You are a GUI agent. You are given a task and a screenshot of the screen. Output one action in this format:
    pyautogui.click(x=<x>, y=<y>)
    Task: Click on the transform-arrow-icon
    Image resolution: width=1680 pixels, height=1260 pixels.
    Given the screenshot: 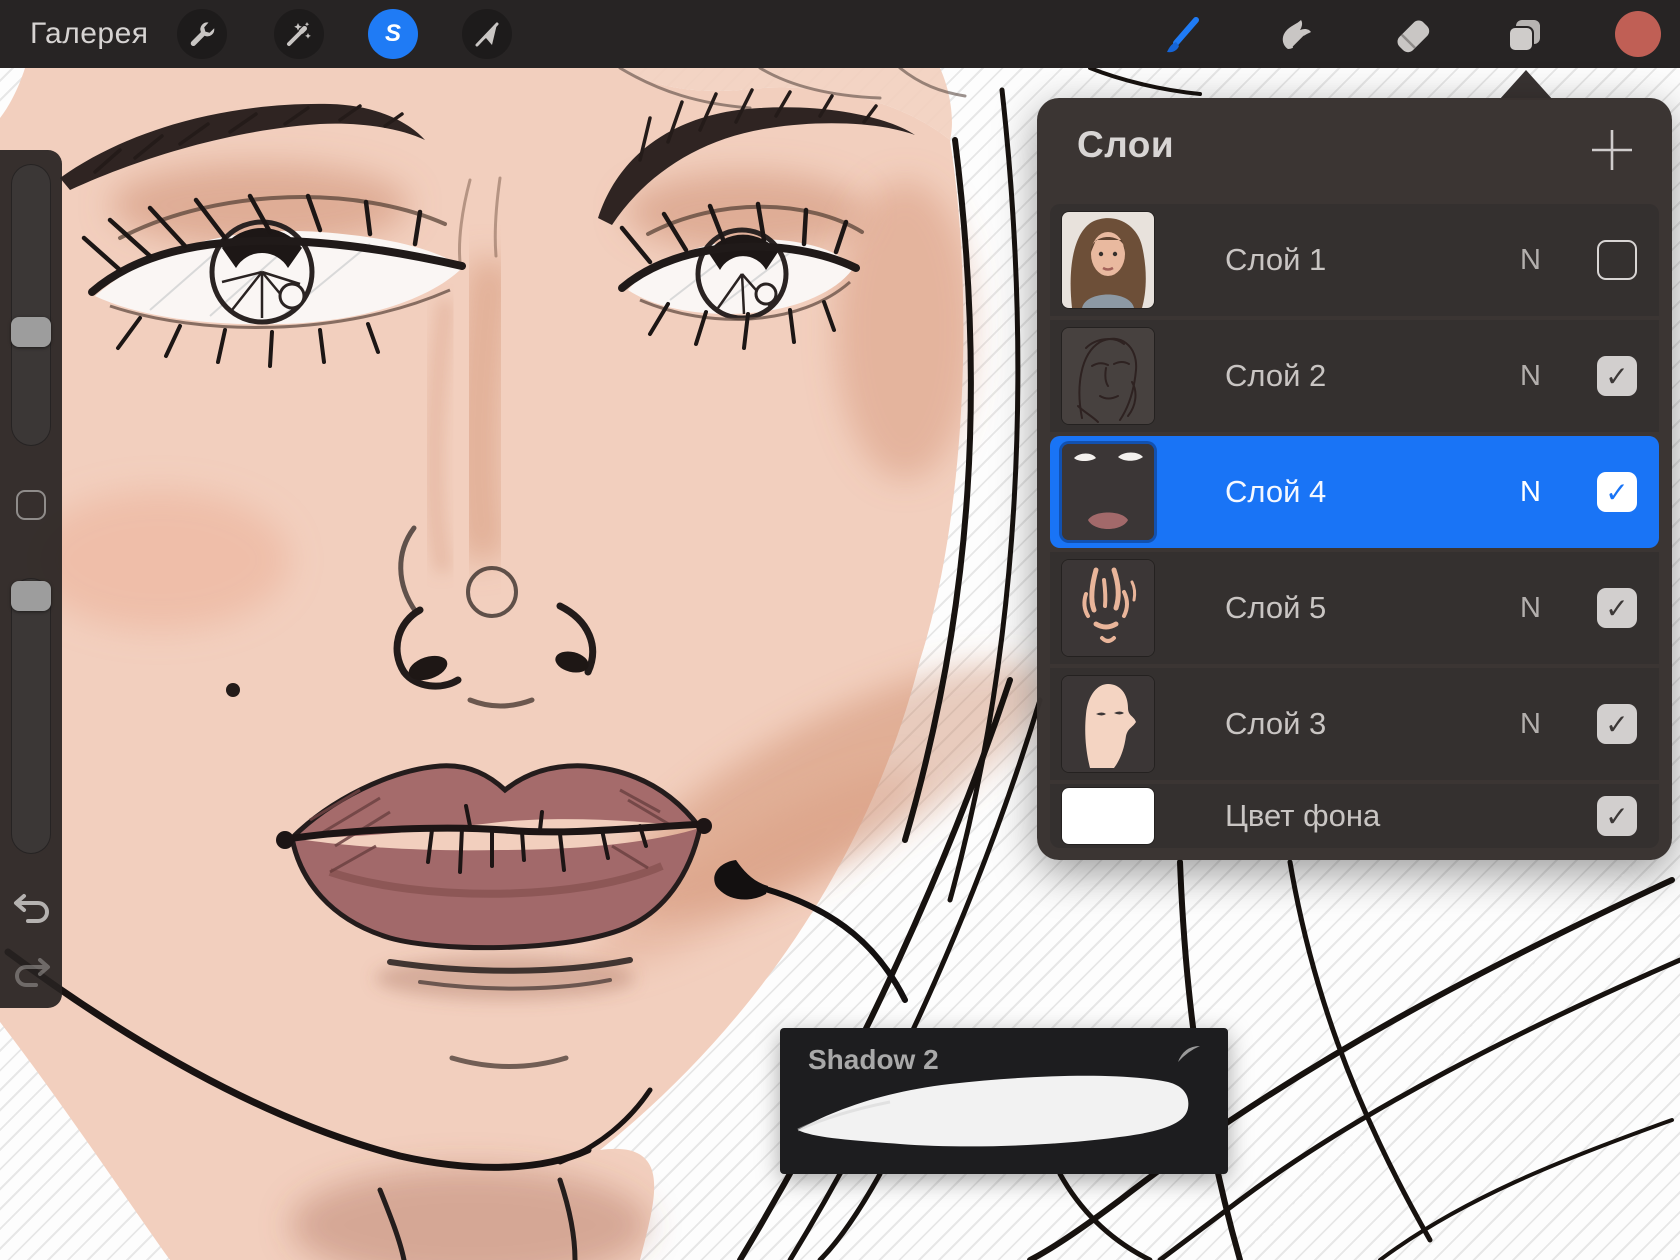 What is the action you would take?
    pyautogui.click(x=487, y=34)
    